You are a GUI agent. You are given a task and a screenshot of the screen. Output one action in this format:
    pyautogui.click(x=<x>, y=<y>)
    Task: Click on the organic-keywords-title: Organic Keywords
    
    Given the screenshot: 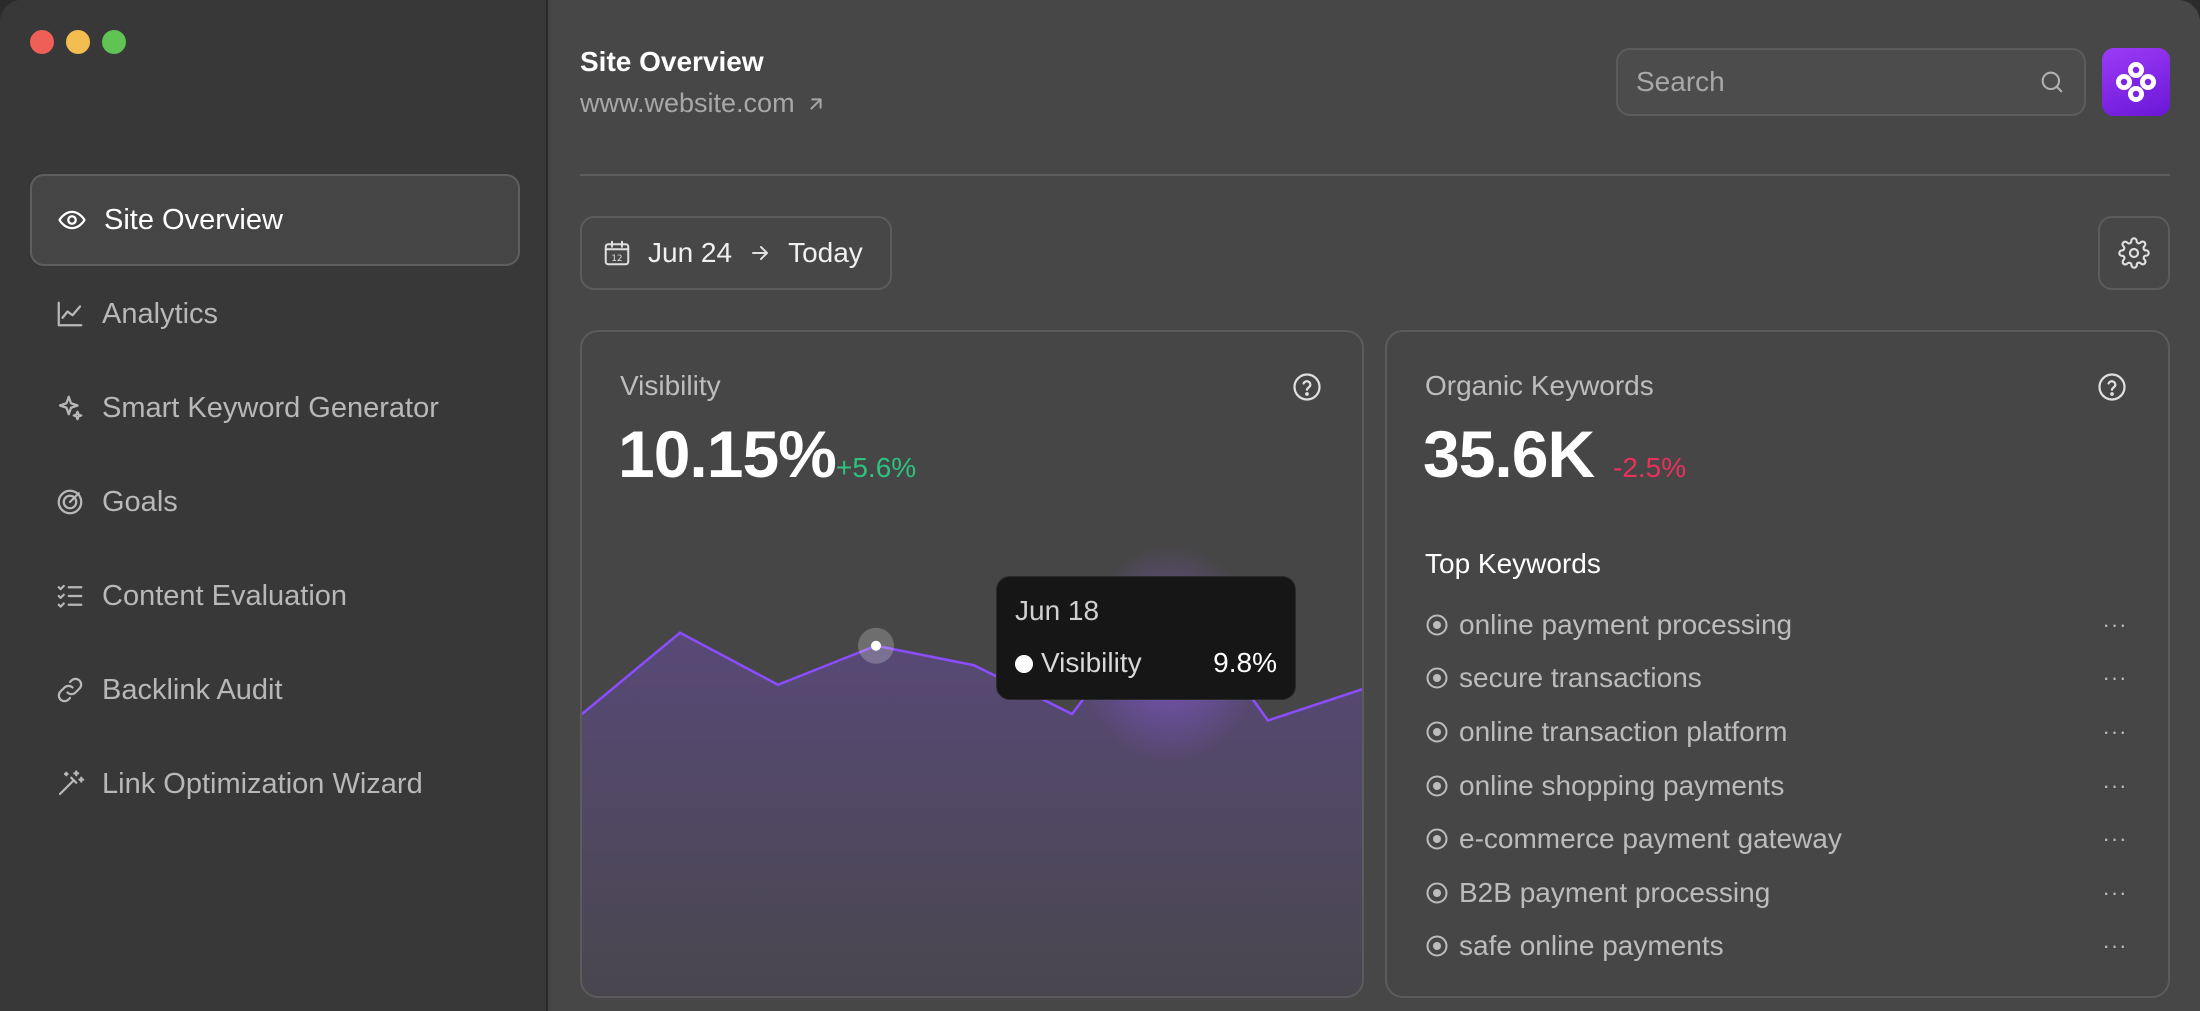 What is the action you would take?
    pyautogui.click(x=1539, y=385)
    